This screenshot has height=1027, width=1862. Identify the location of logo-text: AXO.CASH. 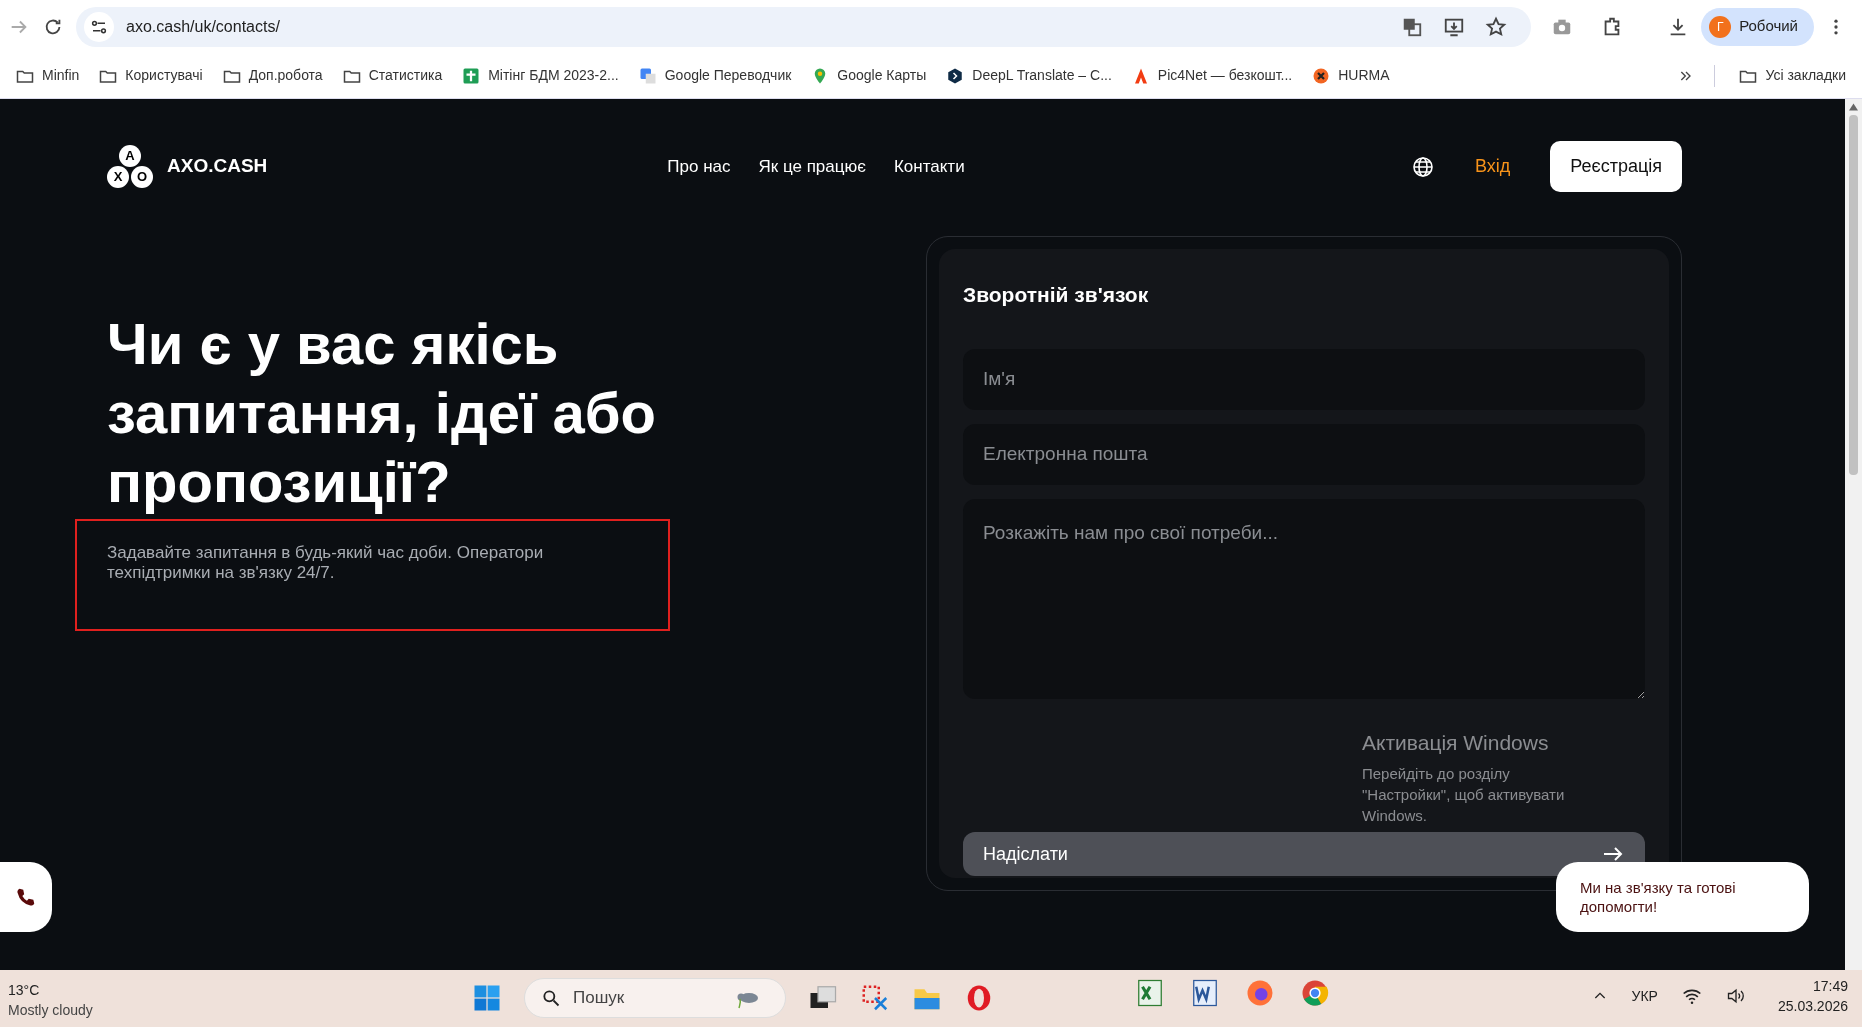
(217, 166).